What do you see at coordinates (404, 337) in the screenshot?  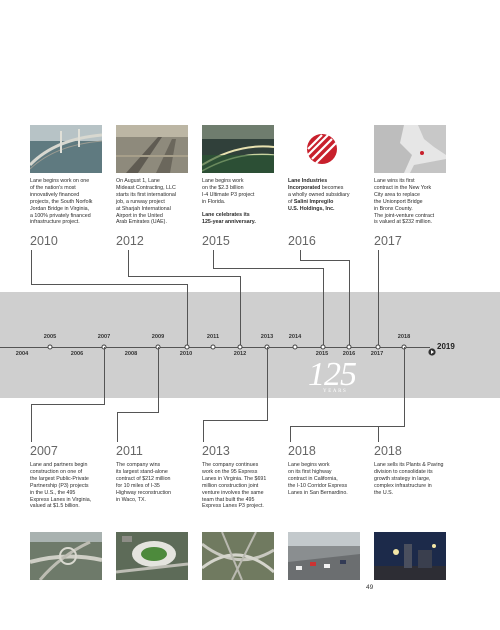 I see `tick-2018: 2018` at bounding box center [404, 337].